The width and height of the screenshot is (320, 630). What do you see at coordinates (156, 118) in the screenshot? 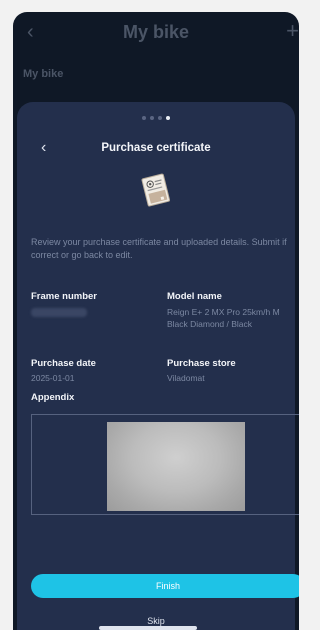
I see `pager-dots` at bounding box center [156, 118].